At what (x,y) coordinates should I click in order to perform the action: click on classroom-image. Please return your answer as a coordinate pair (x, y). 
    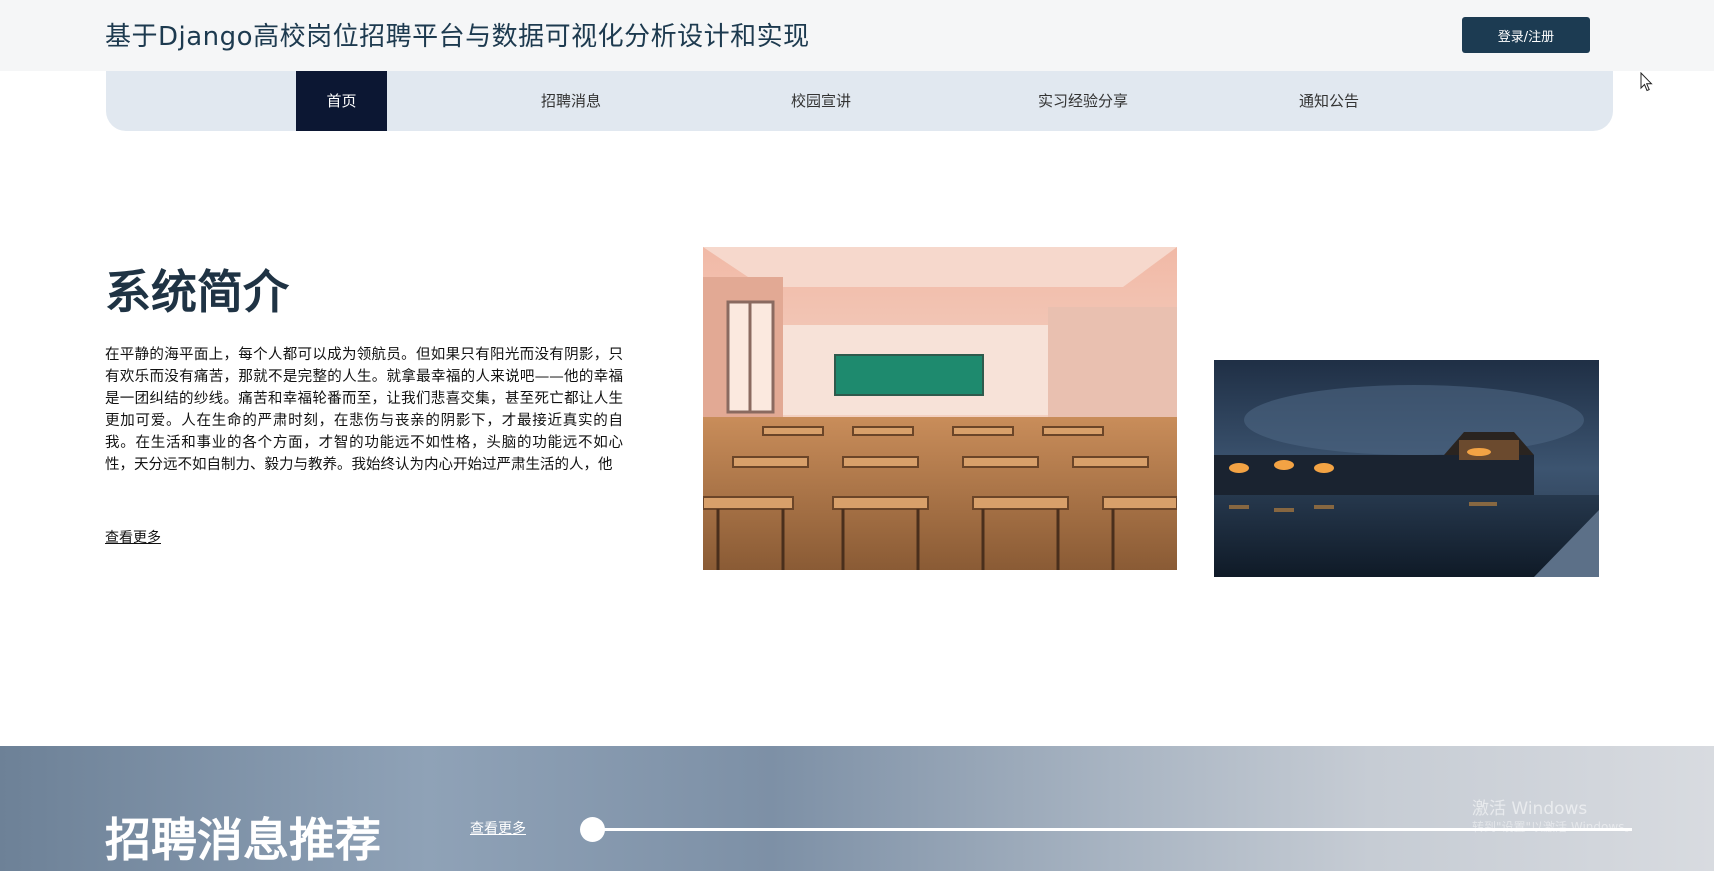
    Looking at the image, I should click on (940, 408).